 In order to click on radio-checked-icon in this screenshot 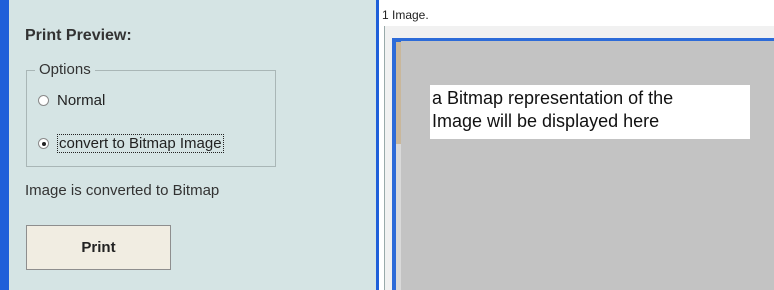, I will do `click(43, 143)`.